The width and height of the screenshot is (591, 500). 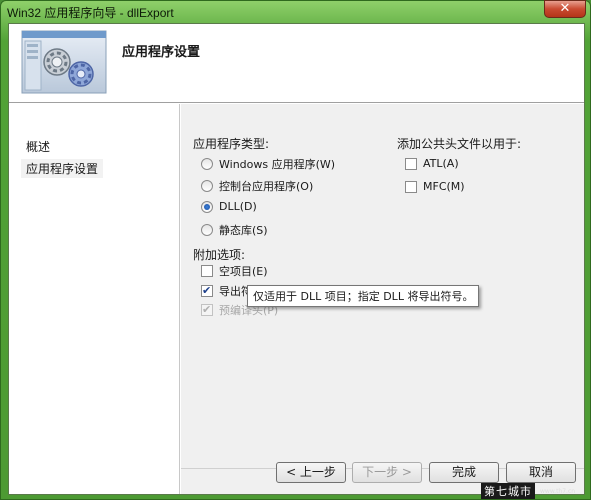 I want to click on nav-item-app-settings: 应用程序设置, so click(x=62, y=168).